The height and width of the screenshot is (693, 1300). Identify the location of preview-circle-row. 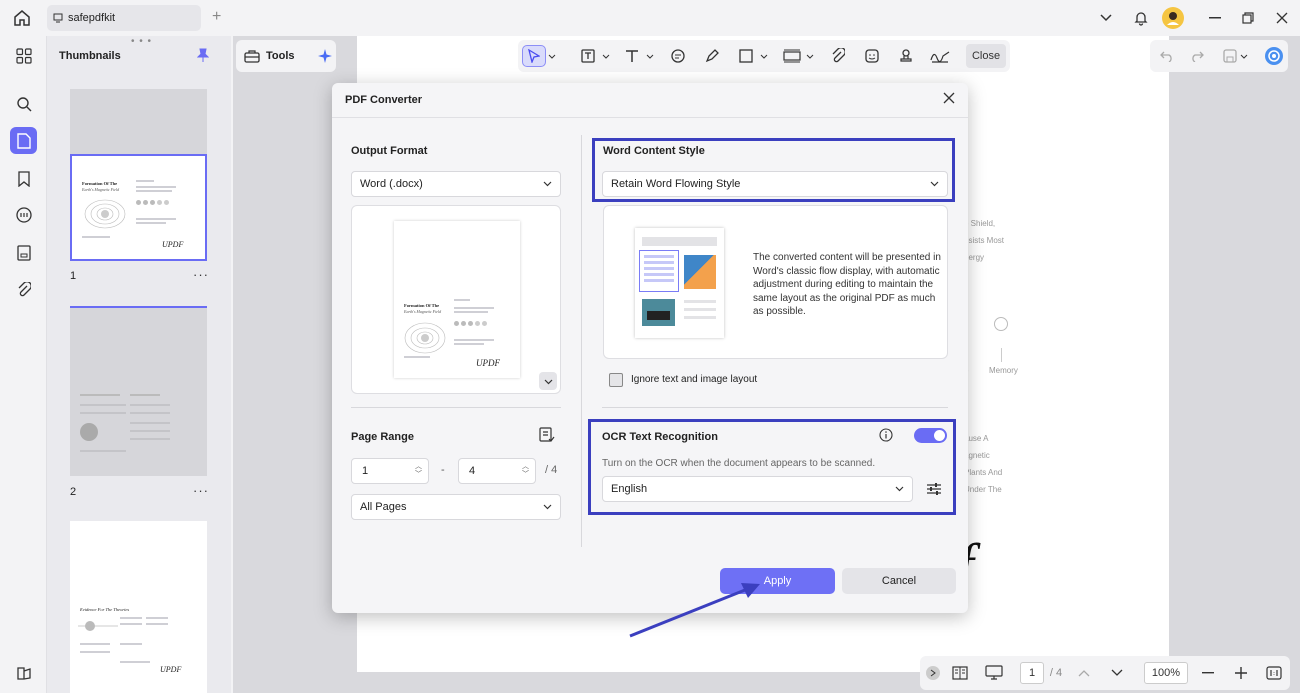
(470, 323).